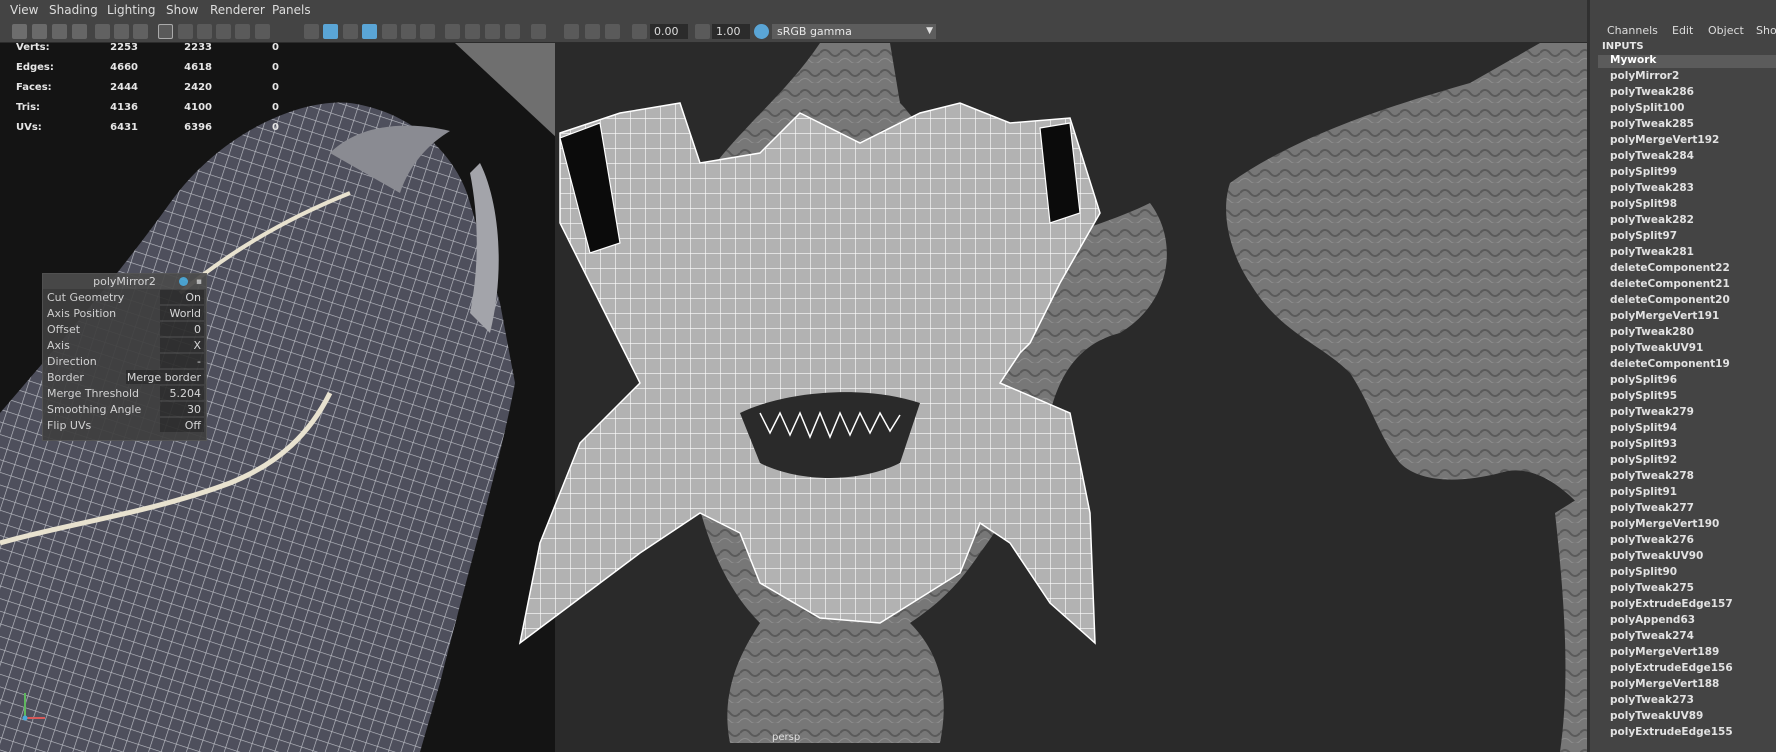 The width and height of the screenshot is (1776, 752). I want to click on field-chart-icon, so click(242, 31).